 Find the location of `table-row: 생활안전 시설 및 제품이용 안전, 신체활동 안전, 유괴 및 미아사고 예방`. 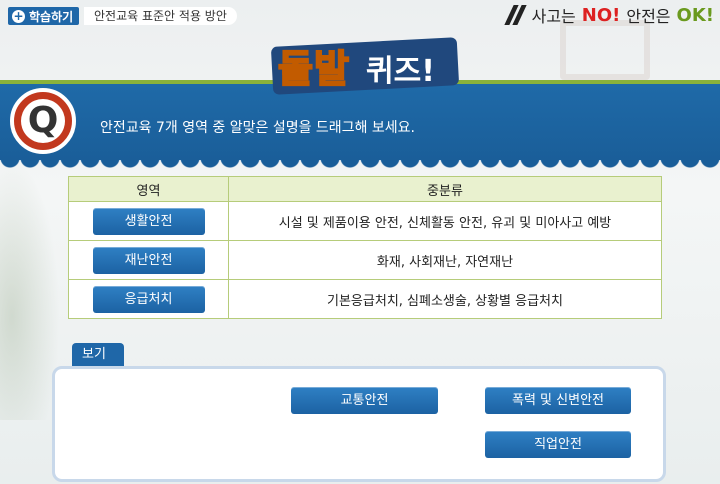

table-row: 생활안전 시설 및 제품이용 안전, 신체활동 안전, 유괴 및 미아사고 예방 is located at coordinates (365, 221).